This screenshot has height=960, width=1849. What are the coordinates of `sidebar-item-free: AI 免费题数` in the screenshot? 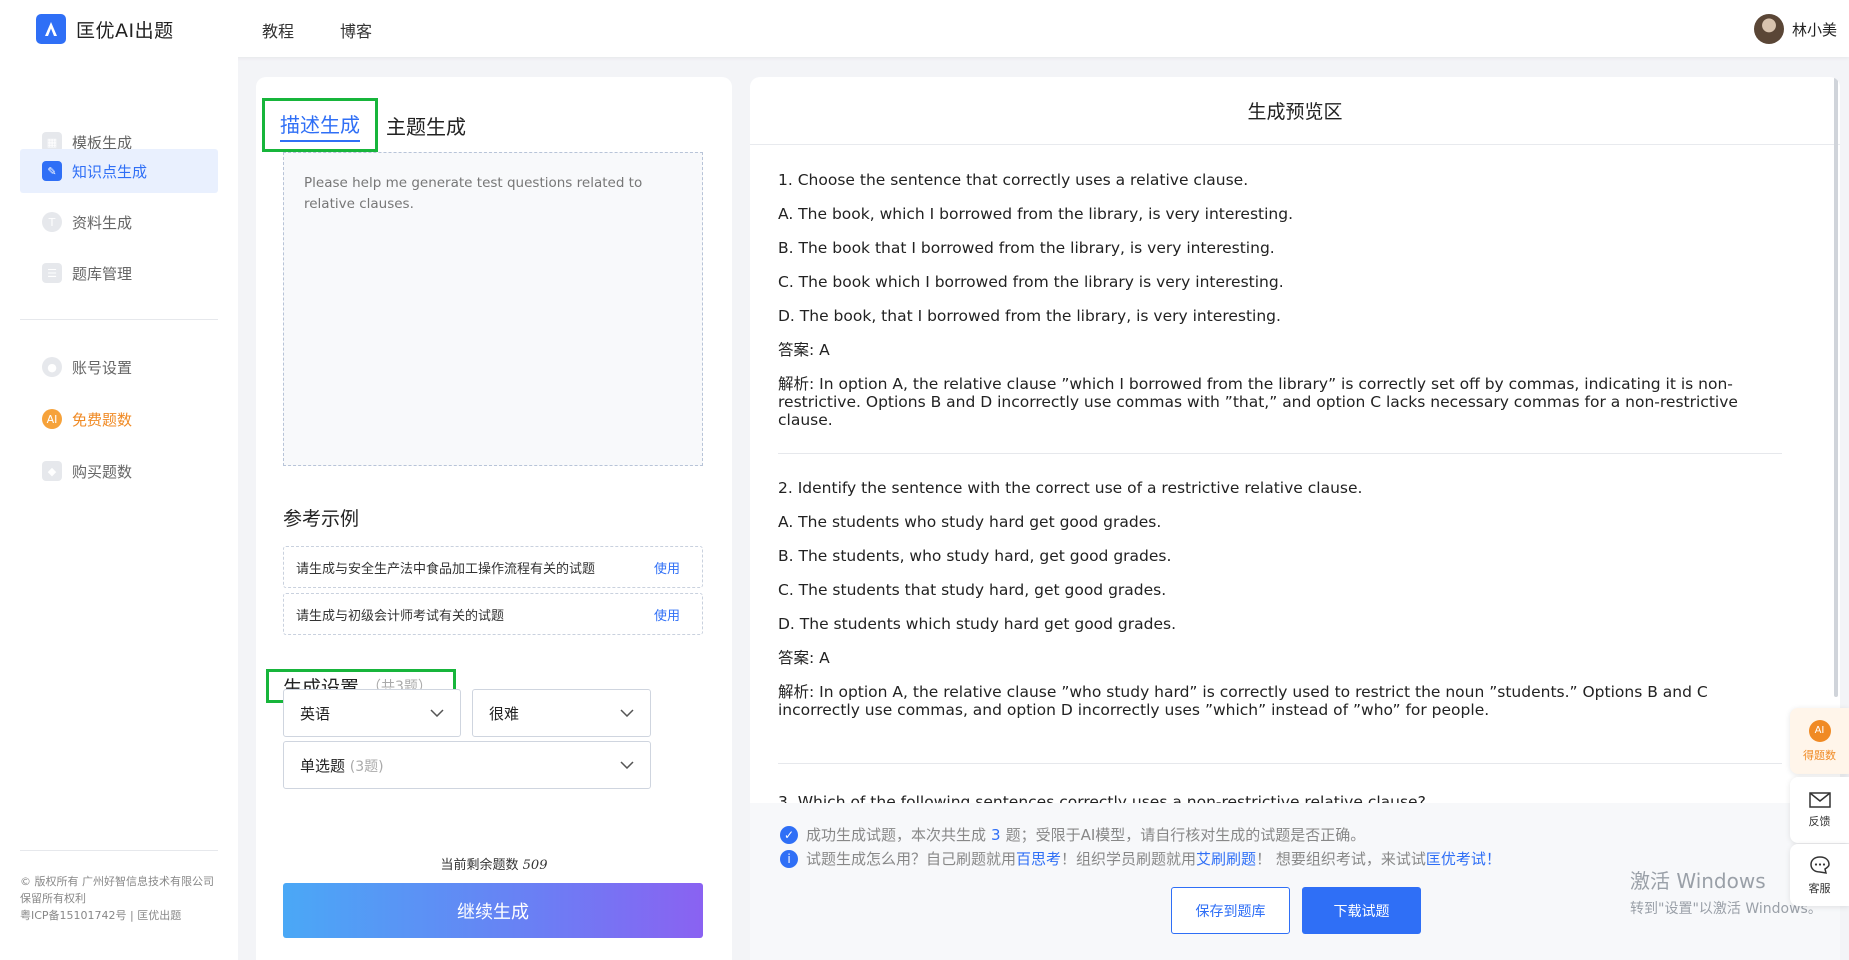 It's located at (119, 419).